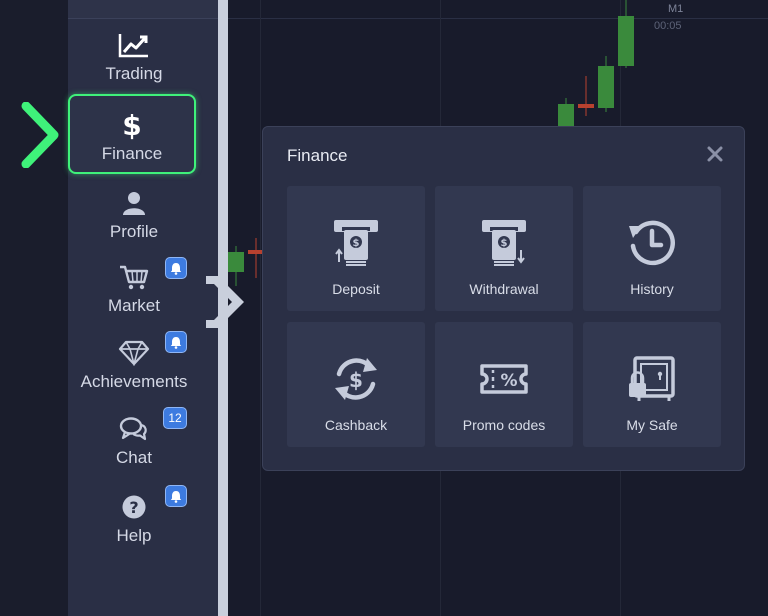 The height and width of the screenshot is (616, 768). I want to click on sidebar-header-bar, so click(143, 9).